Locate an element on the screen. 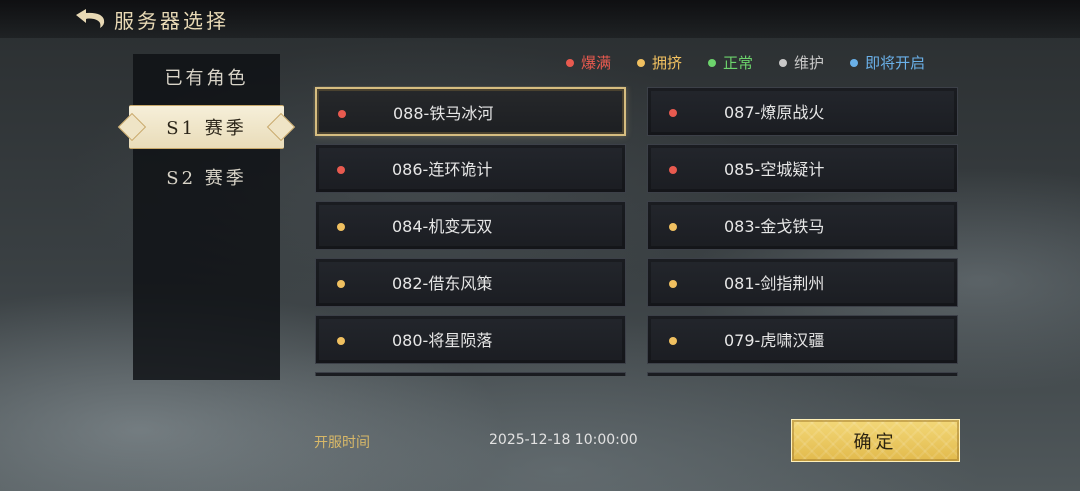 The height and width of the screenshot is (491, 1080). server-card: 080-将星陨落 is located at coordinates (470, 339).